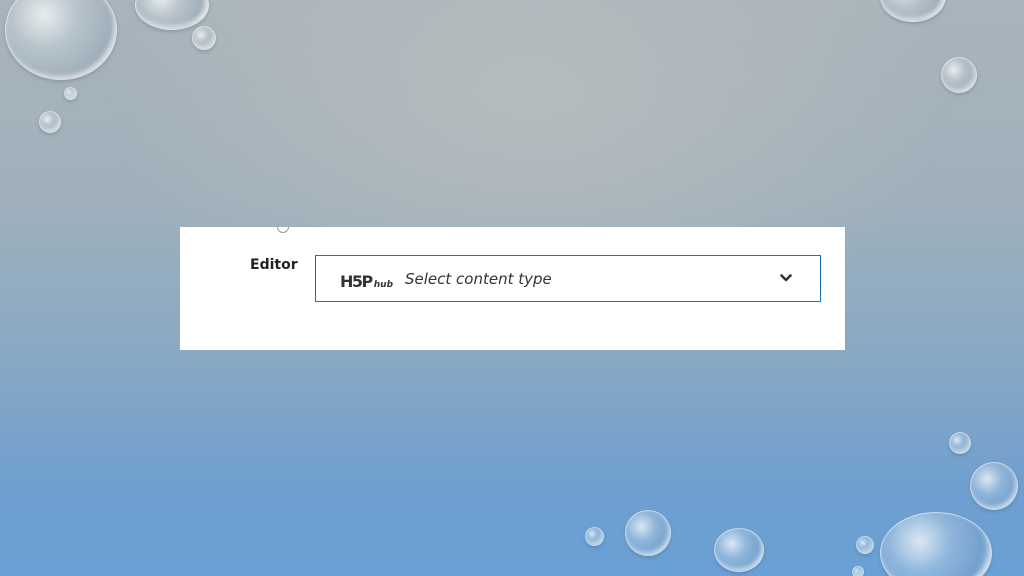 The width and height of the screenshot is (1024, 576). What do you see at coordinates (283, 230) in the screenshot?
I see `info-icon` at bounding box center [283, 230].